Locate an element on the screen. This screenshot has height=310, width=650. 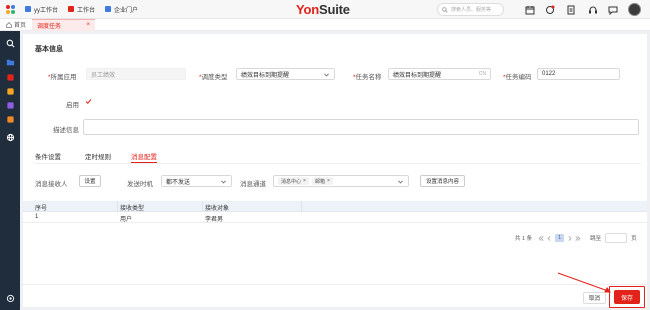
channel-tag: 邮箱 × is located at coordinates (322, 181).